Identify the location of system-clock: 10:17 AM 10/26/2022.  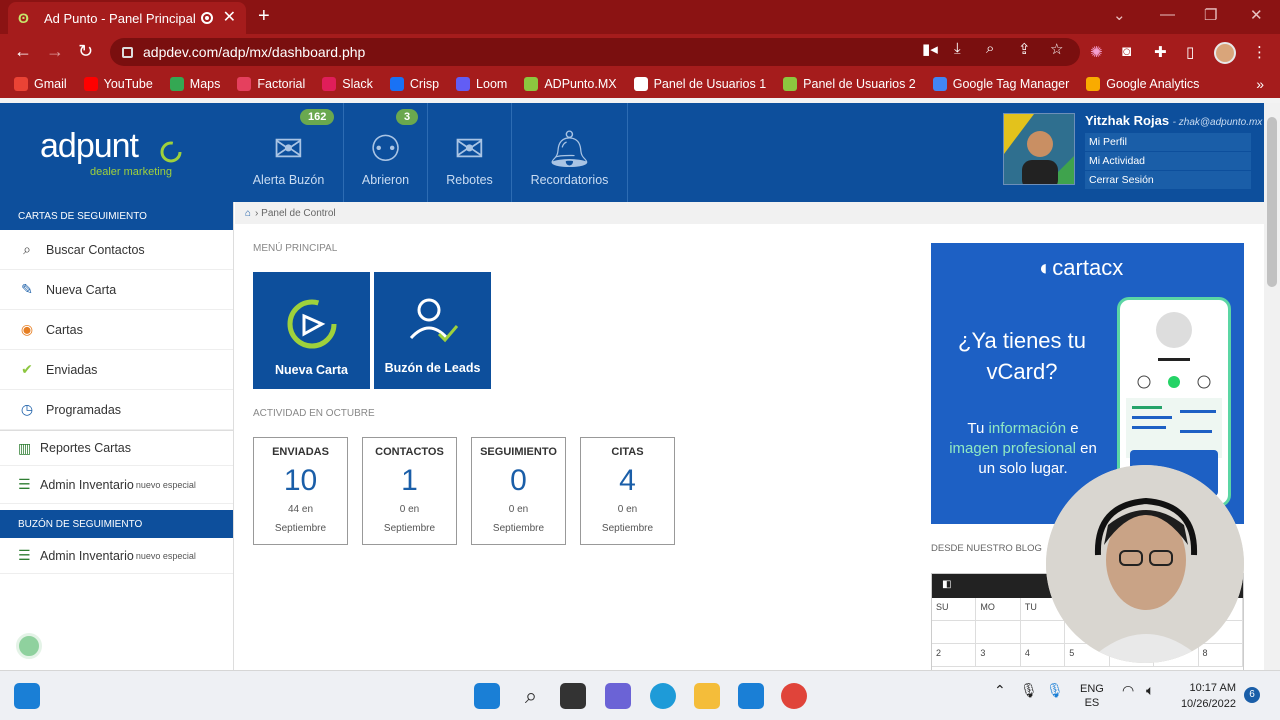
(1208, 696).